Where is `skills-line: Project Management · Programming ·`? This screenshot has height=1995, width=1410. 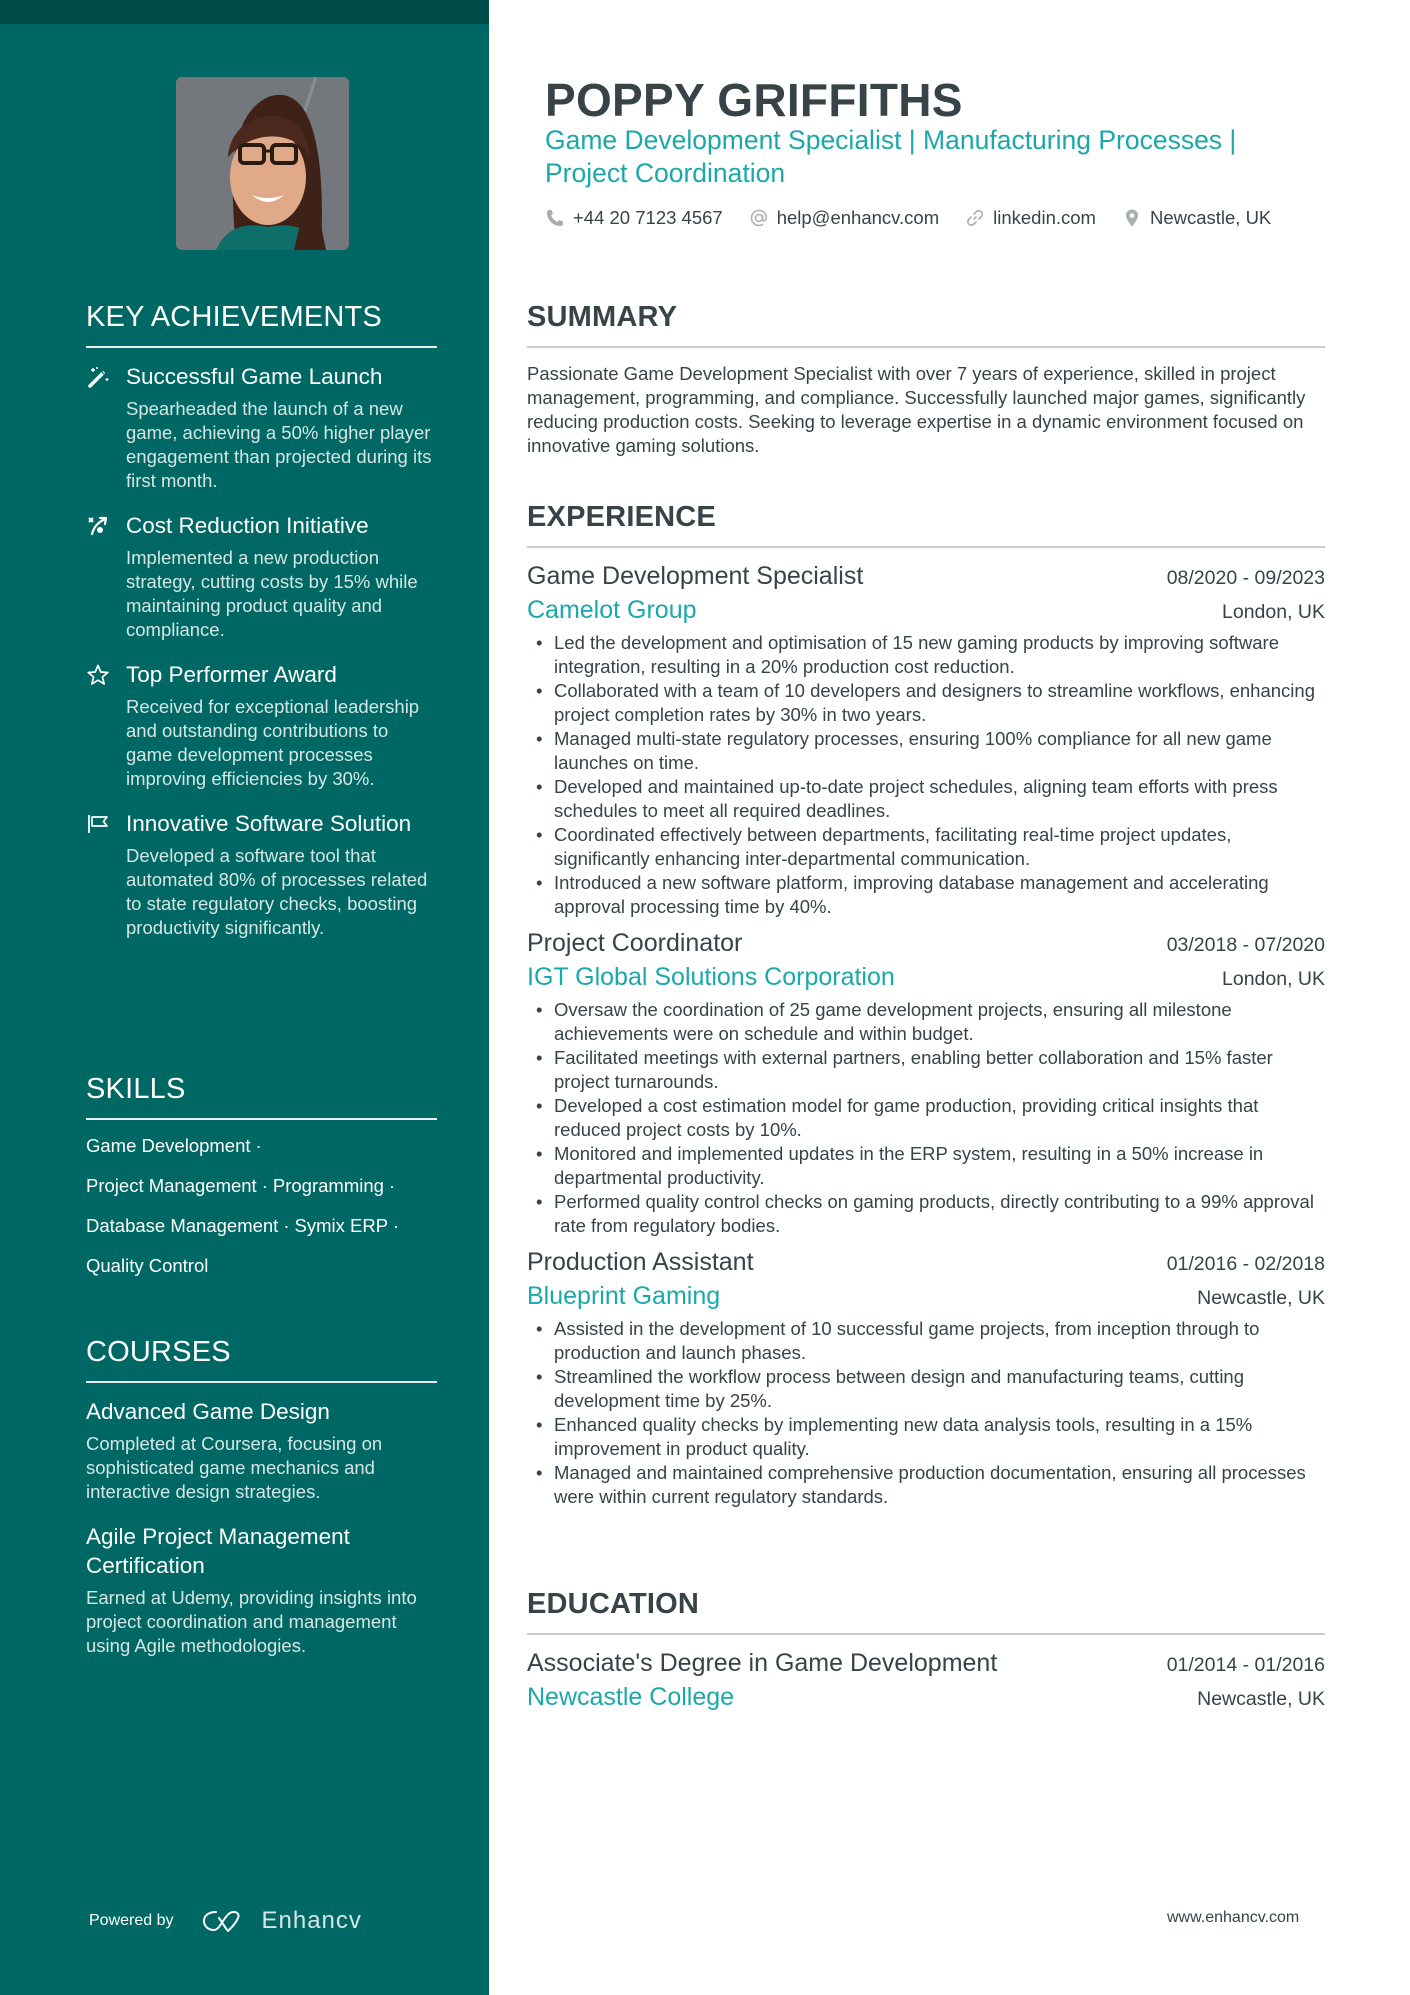
skills-line: Project Management · Programming · is located at coordinates (261, 1186).